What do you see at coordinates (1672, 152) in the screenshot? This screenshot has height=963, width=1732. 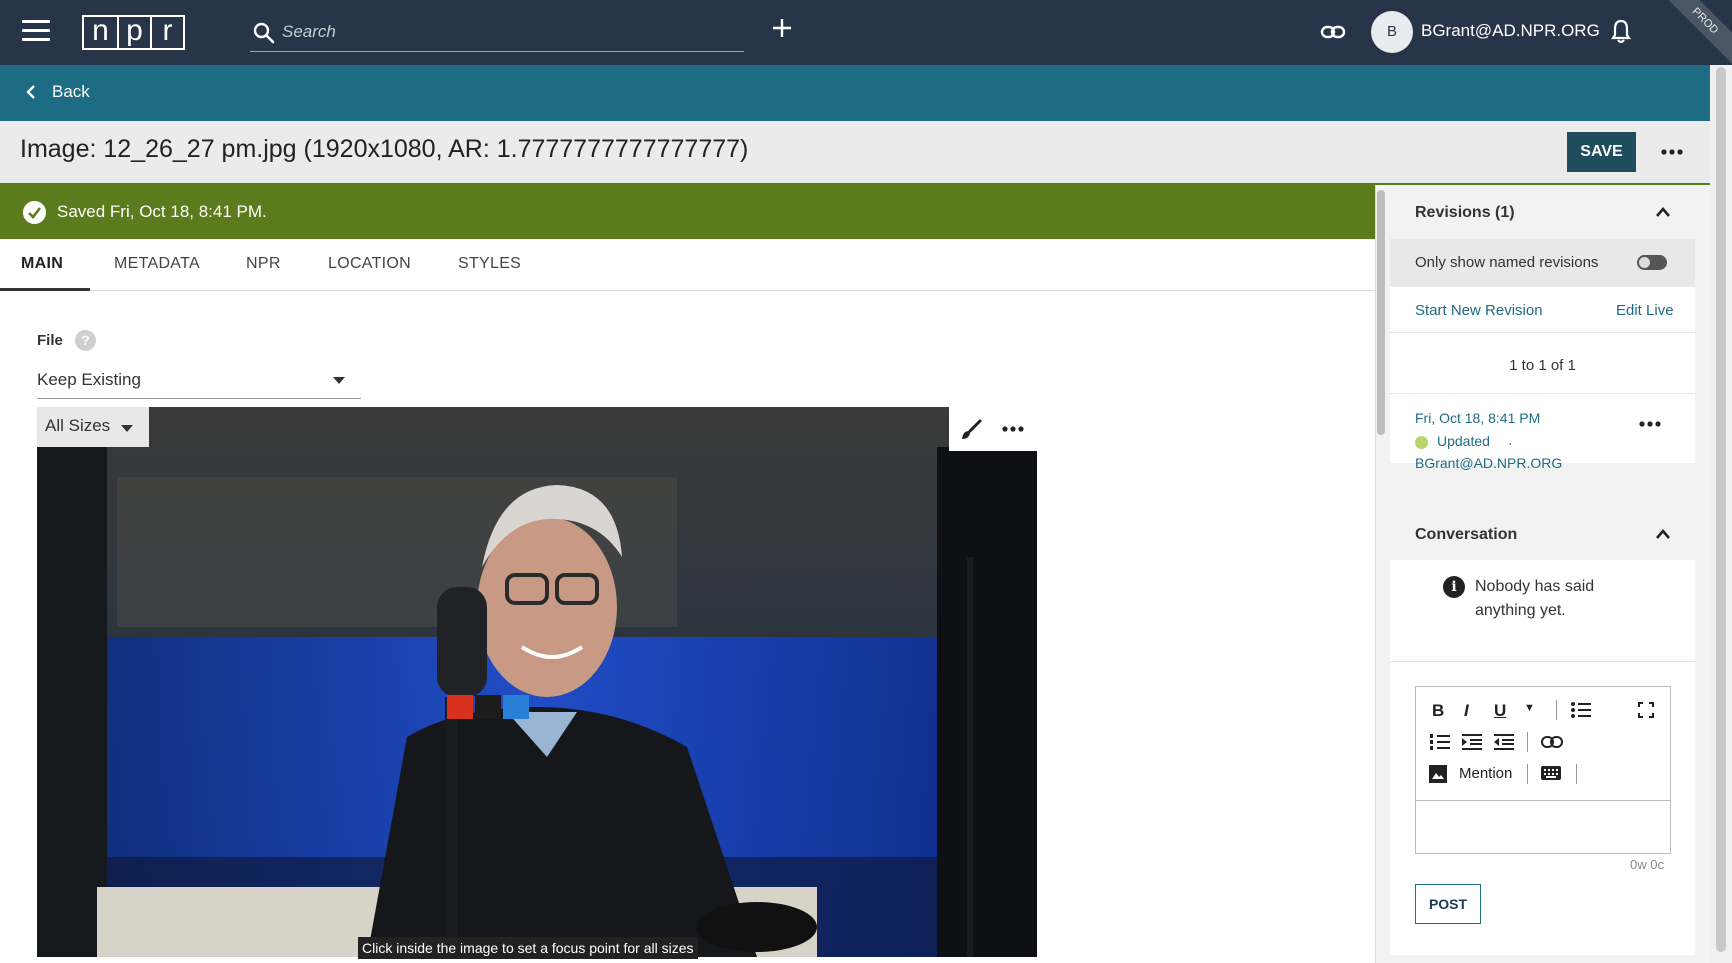 I see `more-options-icon` at bounding box center [1672, 152].